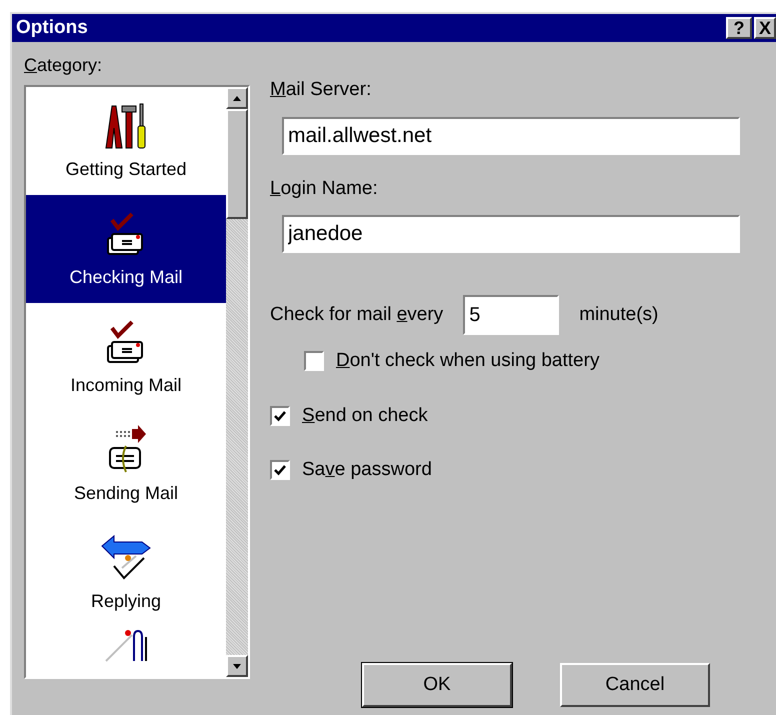  What do you see at coordinates (511, 315) in the screenshot?
I see `interval-field: 5` at bounding box center [511, 315].